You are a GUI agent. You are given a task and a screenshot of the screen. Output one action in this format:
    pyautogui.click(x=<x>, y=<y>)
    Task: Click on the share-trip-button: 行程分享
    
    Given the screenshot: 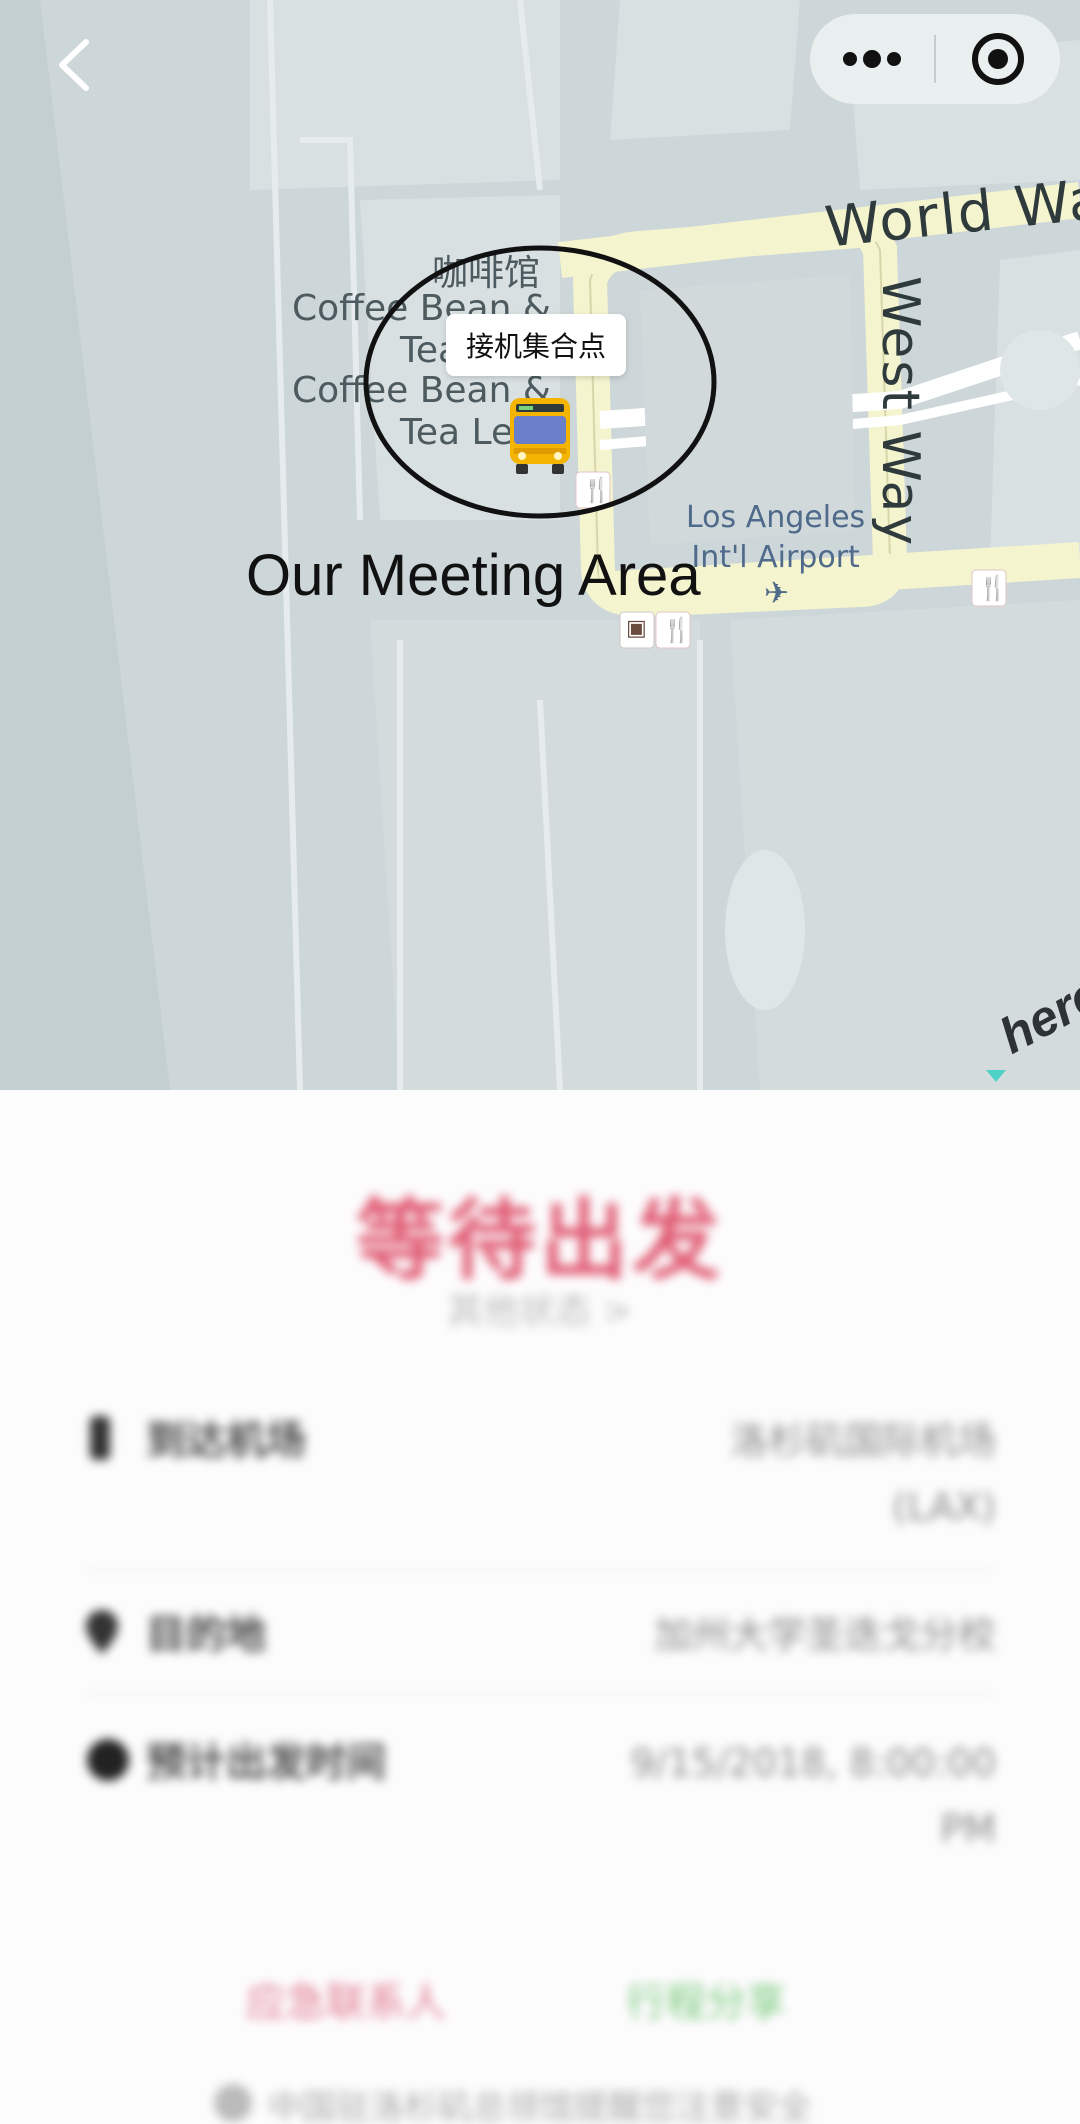 What is the action you would take?
    pyautogui.click(x=706, y=1999)
    